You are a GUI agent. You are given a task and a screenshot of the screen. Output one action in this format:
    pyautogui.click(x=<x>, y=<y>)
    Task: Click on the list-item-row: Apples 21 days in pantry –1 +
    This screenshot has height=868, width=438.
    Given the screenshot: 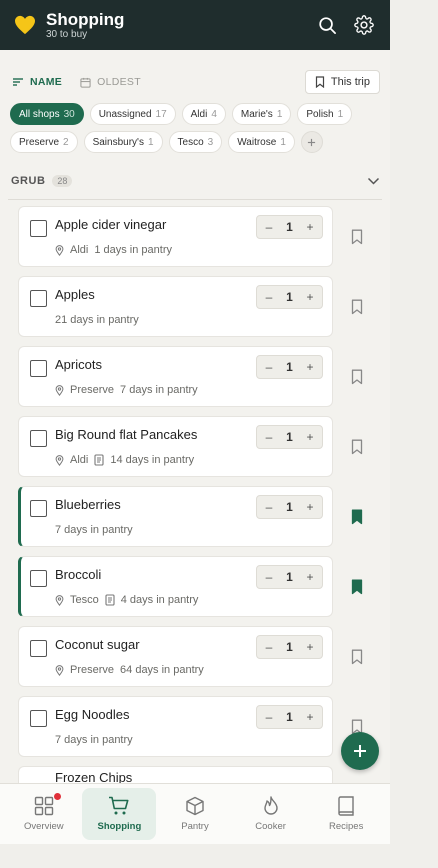 What is the action you would take?
    pyautogui.click(x=204, y=306)
    